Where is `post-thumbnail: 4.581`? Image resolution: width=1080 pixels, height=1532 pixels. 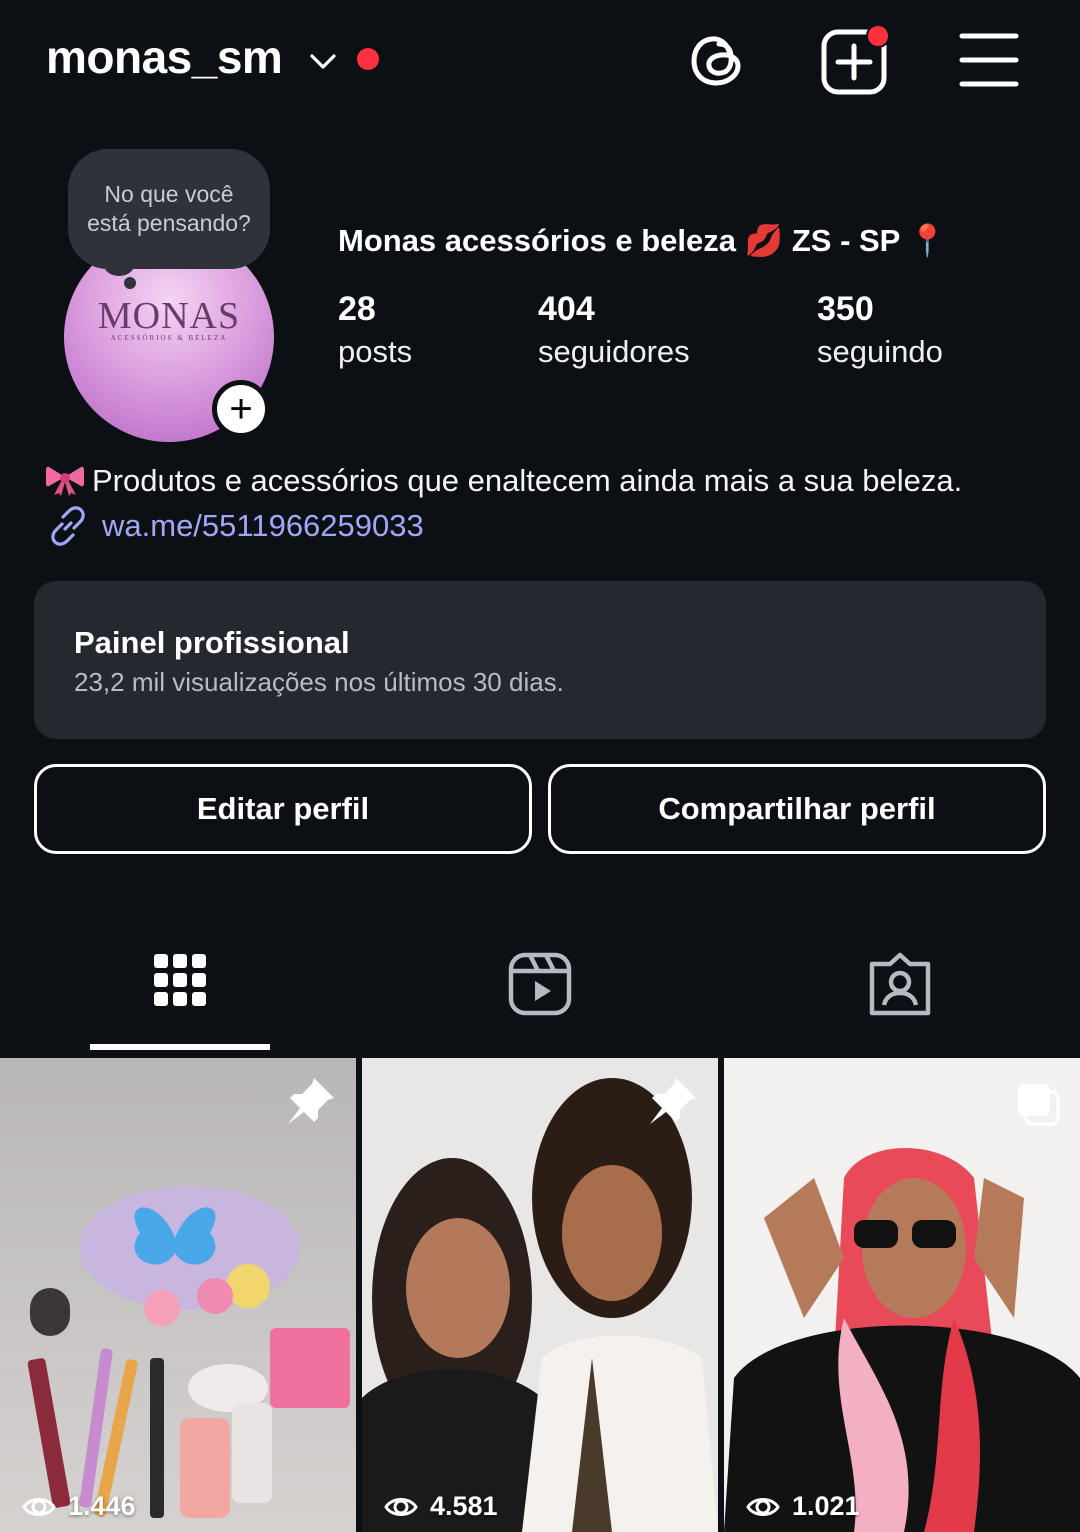
post-thumbnail: 4.581 is located at coordinates (540, 1295).